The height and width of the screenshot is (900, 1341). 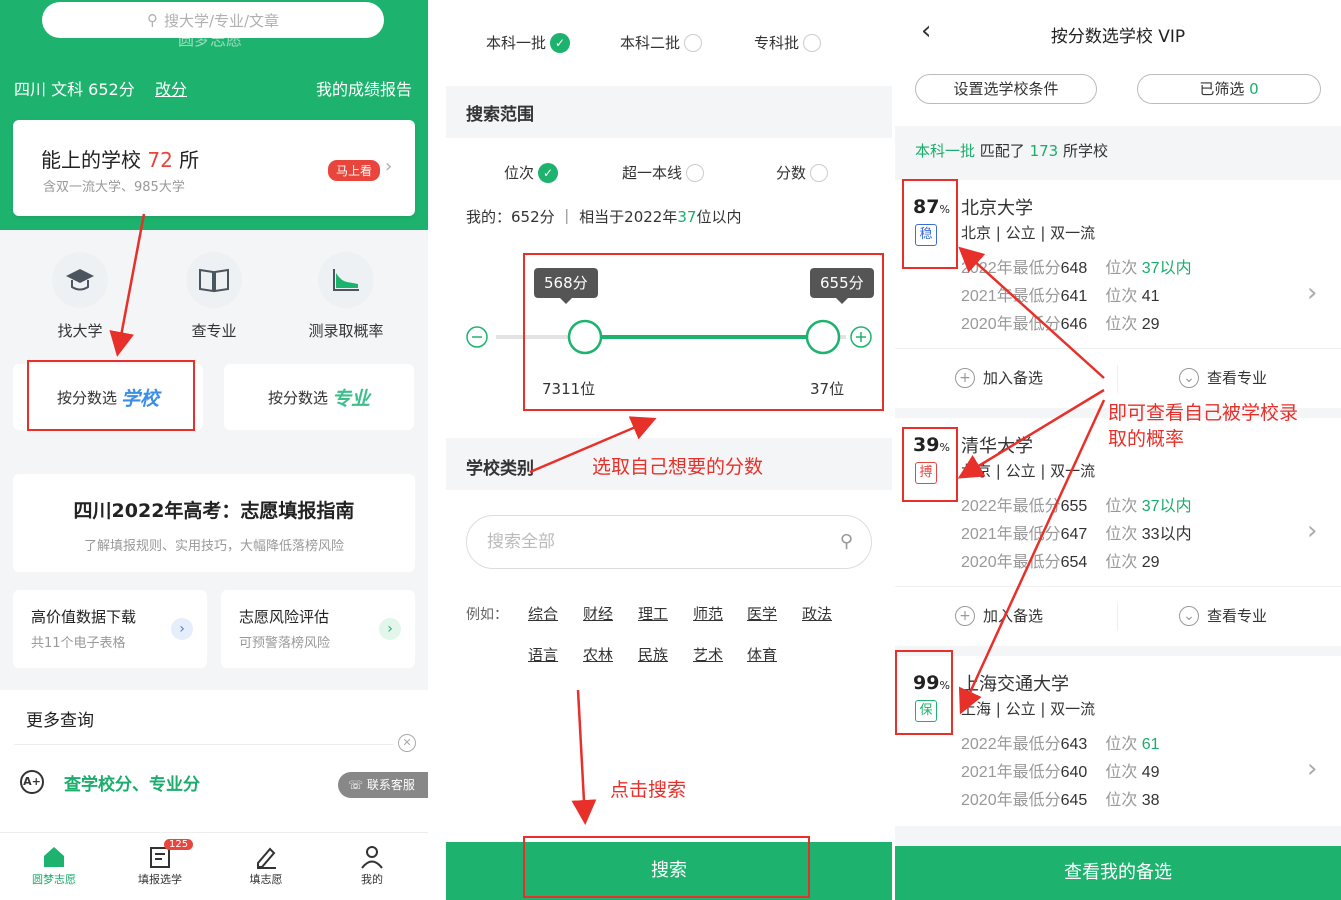 What do you see at coordinates (708, 654) in the screenshot?
I see `tag-art: 艺术` at bounding box center [708, 654].